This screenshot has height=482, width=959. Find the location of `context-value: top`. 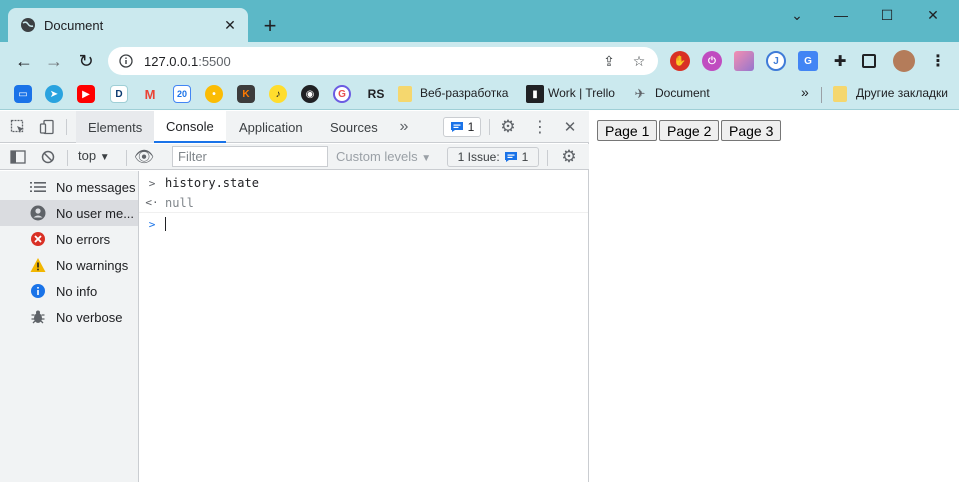

context-value: top is located at coordinates (87, 155).